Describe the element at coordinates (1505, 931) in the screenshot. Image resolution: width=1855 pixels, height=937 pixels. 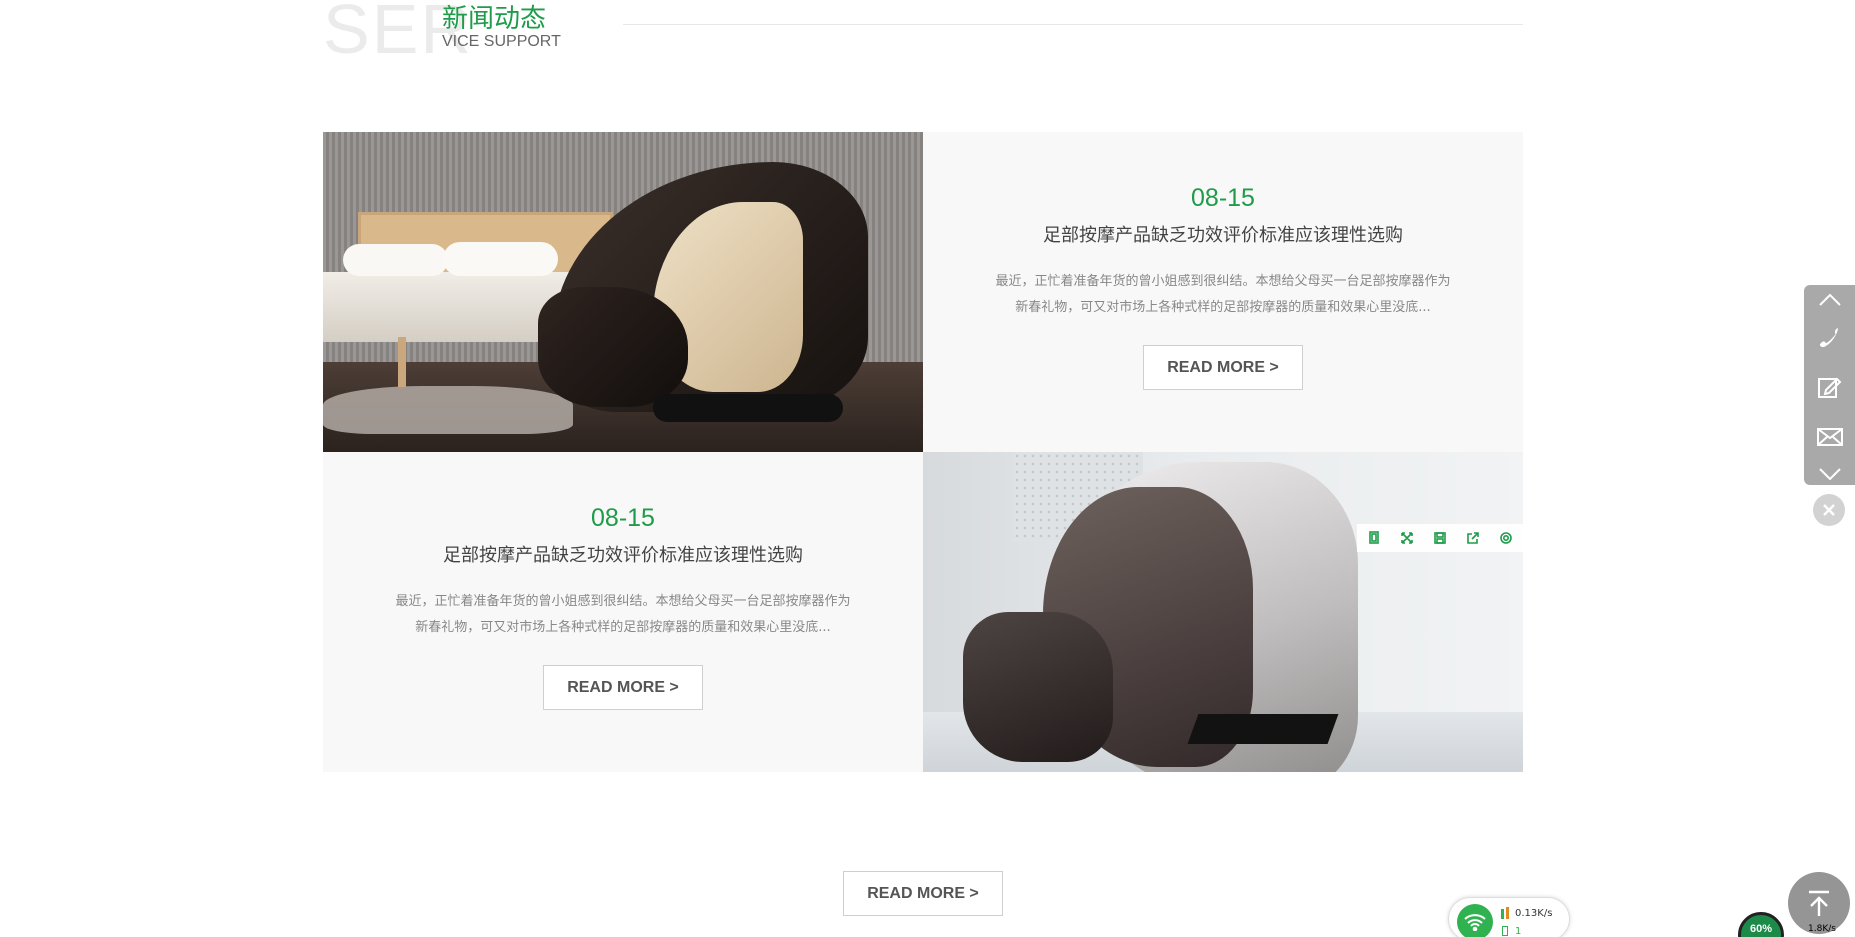
I see `device-icon` at that location.